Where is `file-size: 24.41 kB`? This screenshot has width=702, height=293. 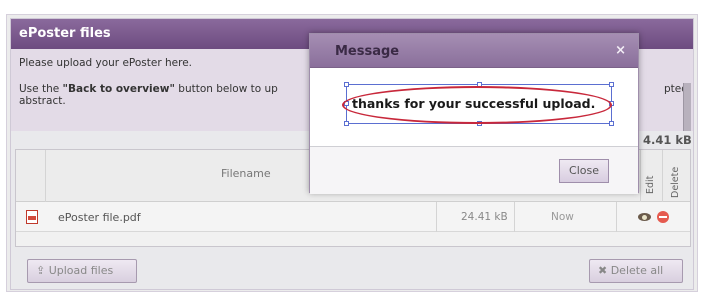
file-size: 24.41 kB is located at coordinates (484, 217).